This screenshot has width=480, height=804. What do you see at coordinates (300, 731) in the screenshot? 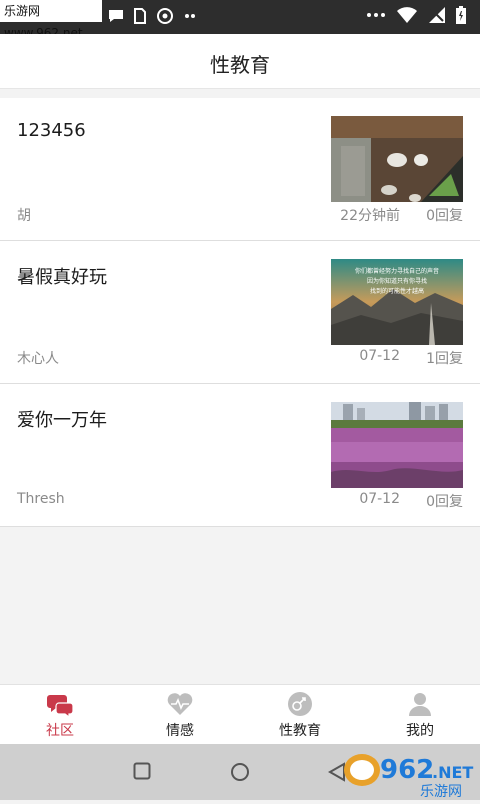
I see `tab-label: 性教育` at bounding box center [300, 731].